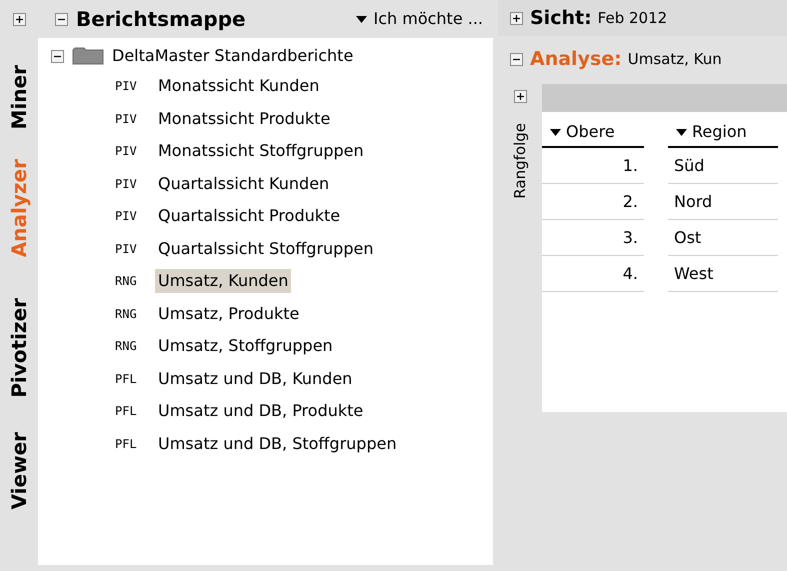 The image size is (787, 571). I want to click on report-item: Umsatz und DB, Produkte, so click(260, 411).